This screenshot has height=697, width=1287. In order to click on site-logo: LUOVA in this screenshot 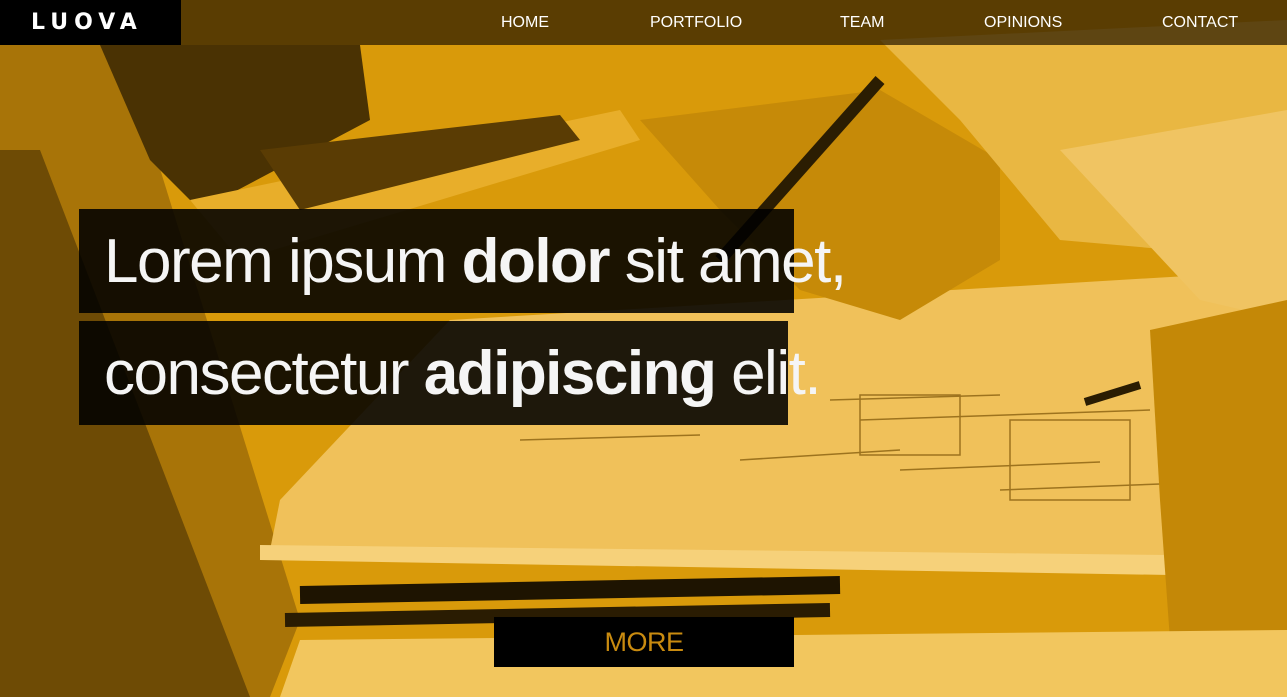, I will do `click(90, 22)`.